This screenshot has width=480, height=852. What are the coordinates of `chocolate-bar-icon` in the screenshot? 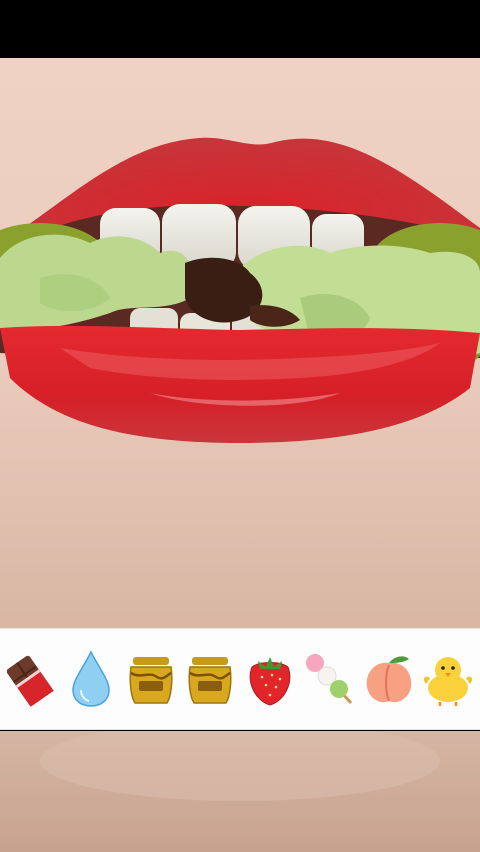 It's located at (32, 679).